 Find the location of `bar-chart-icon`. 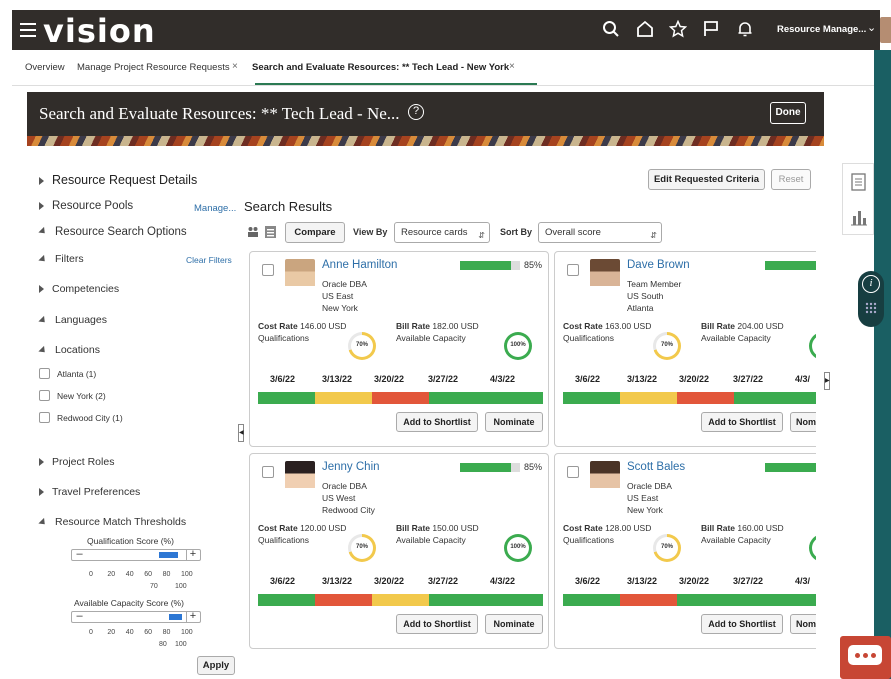

bar-chart-icon is located at coordinates (859, 217).